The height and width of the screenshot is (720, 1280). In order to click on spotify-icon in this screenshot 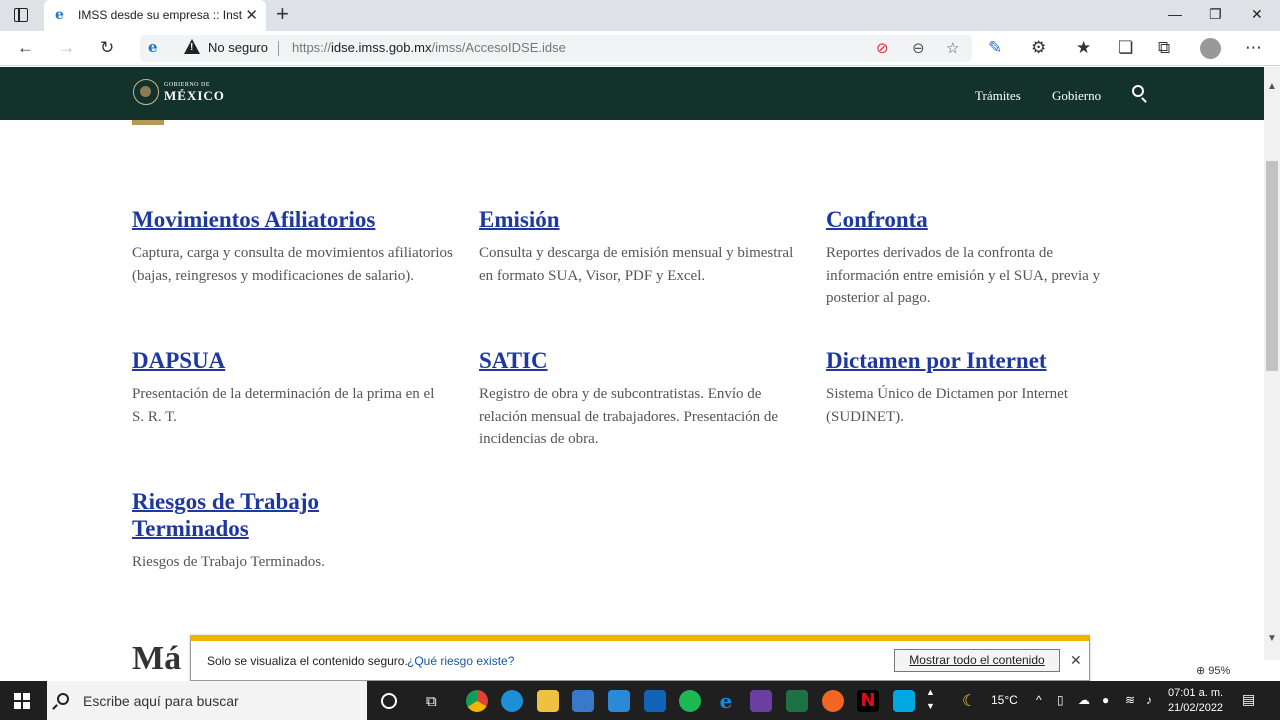, I will do `click(690, 701)`.